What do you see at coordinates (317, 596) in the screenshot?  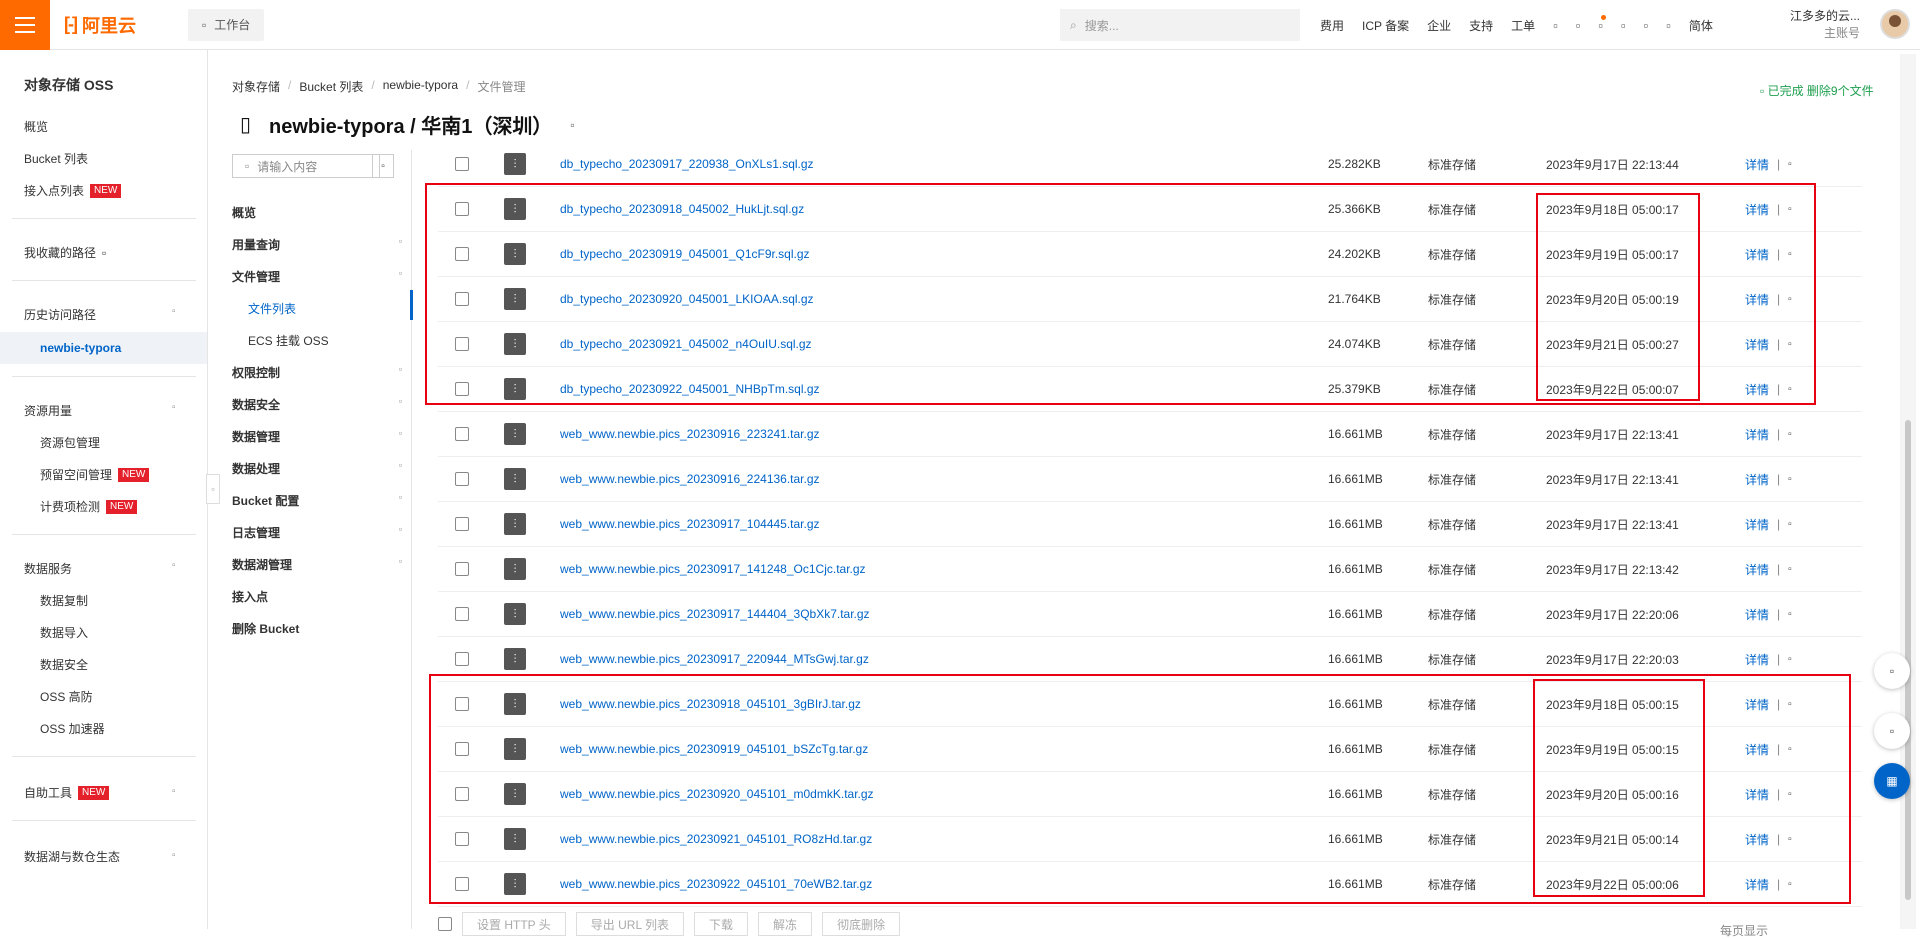 I see `subnav-item-access-point: 接入点` at bounding box center [317, 596].